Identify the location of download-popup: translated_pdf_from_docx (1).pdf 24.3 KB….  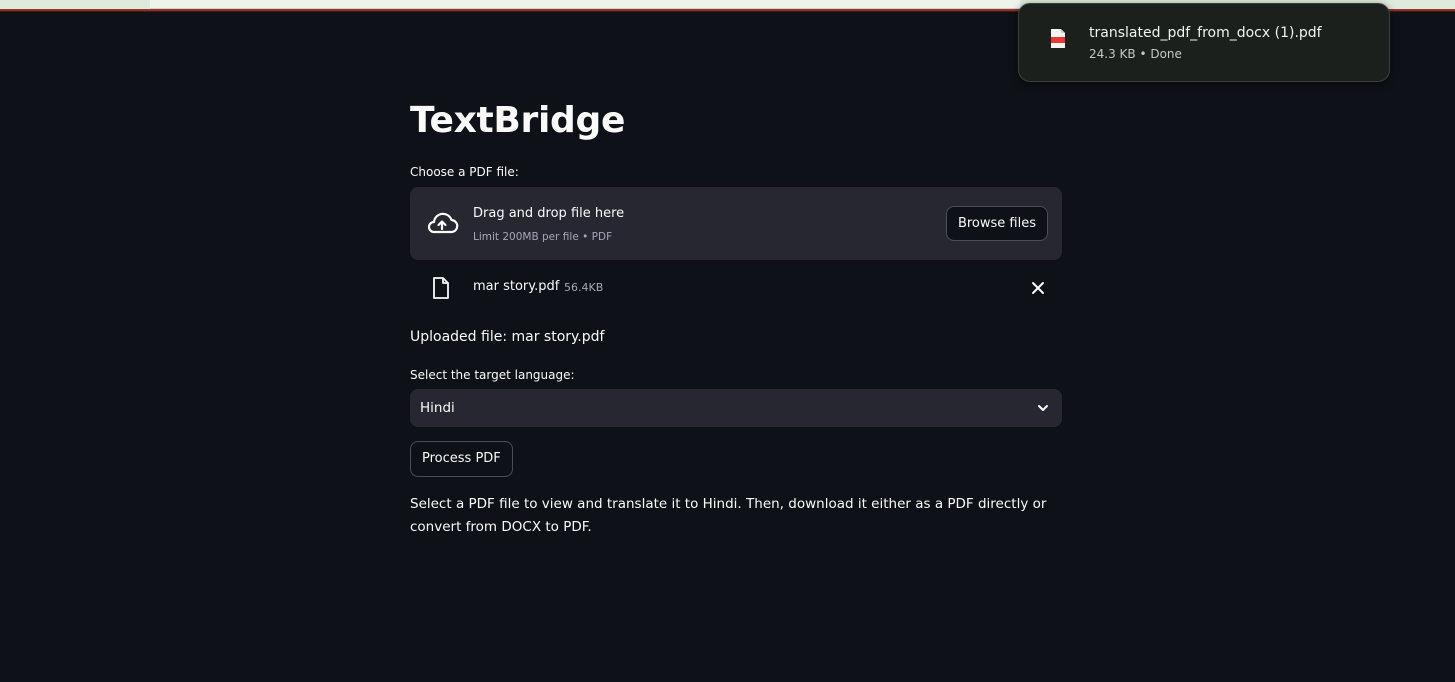
(1204, 42).